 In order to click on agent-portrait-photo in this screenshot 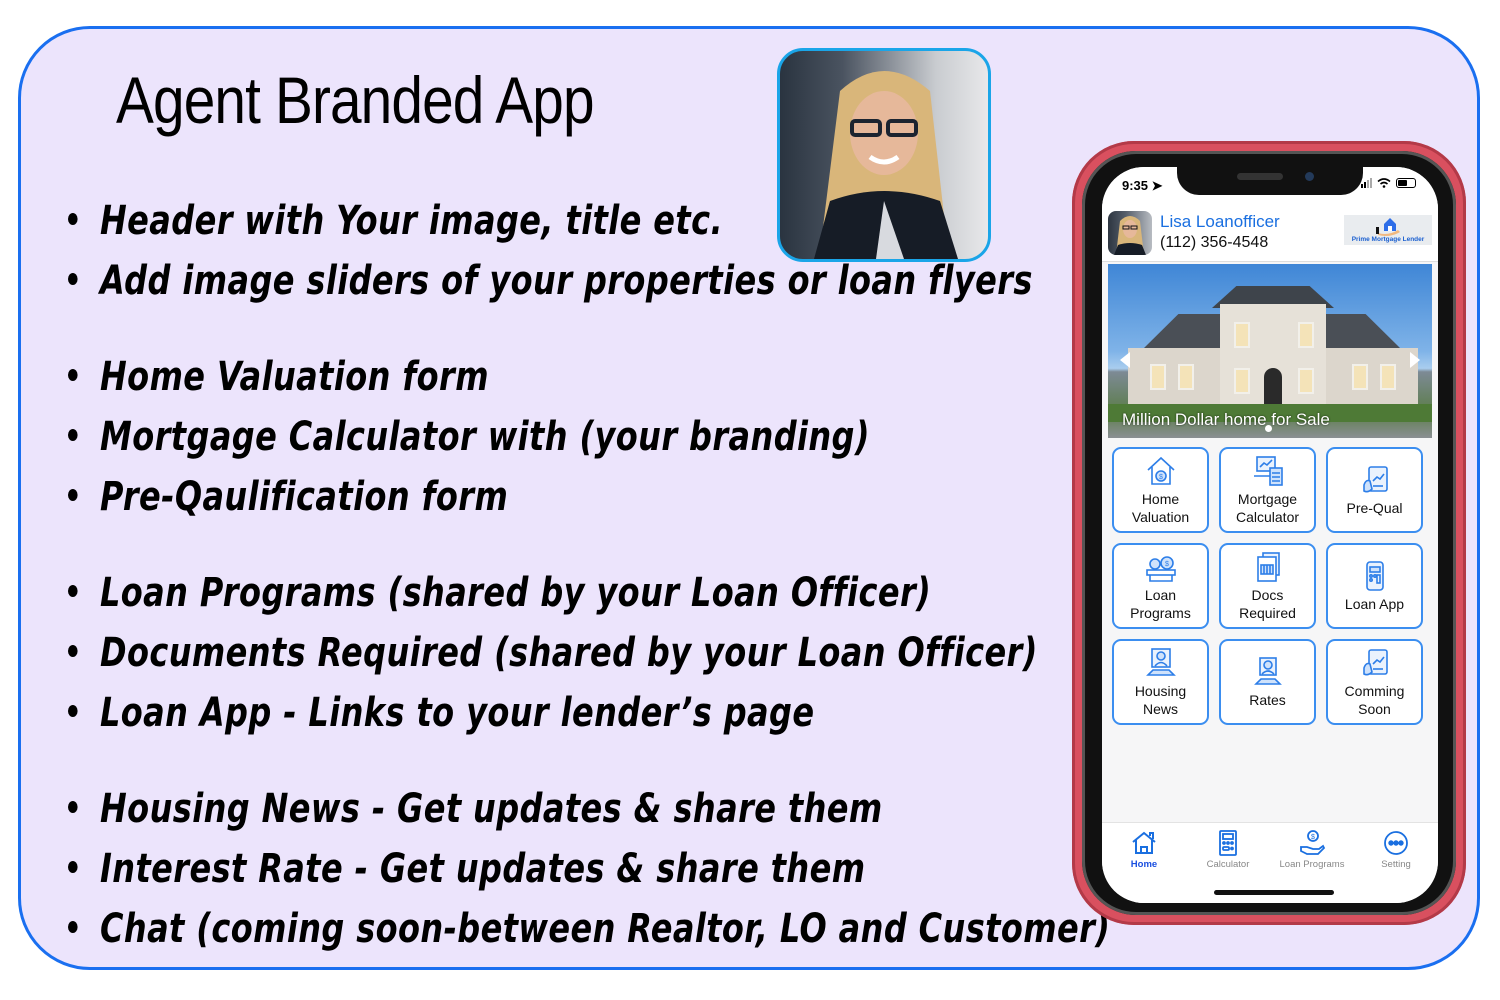, I will do `click(884, 155)`.